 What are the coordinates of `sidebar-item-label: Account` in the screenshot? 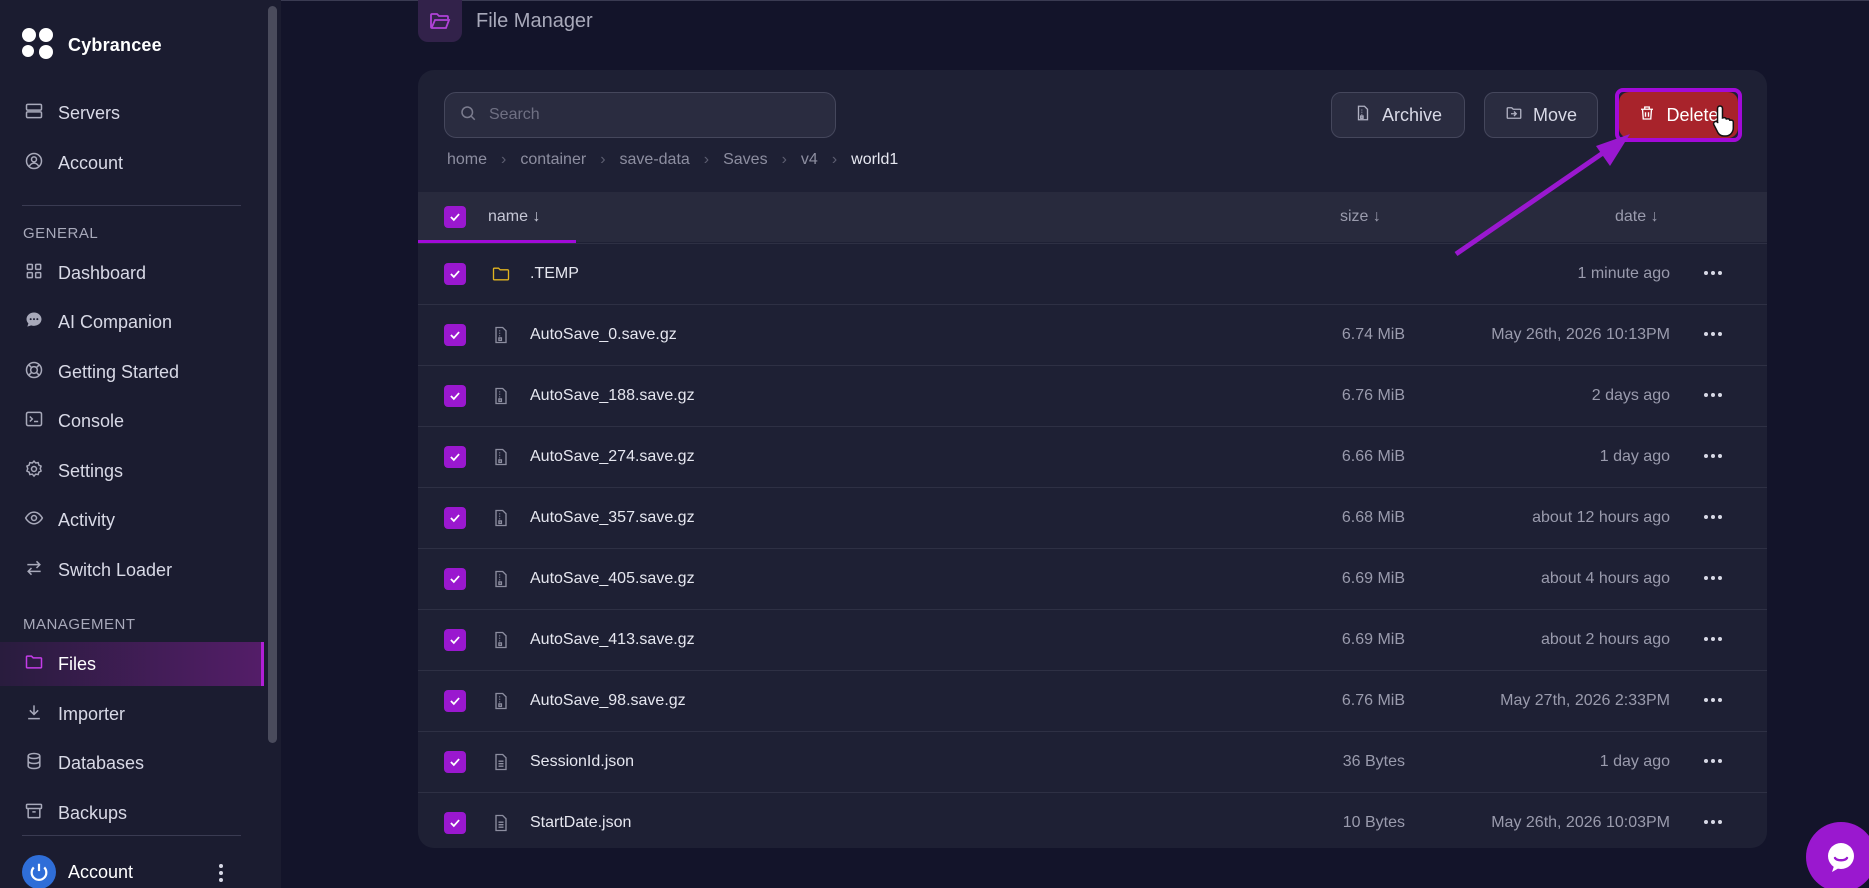 It's located at (91, 162).